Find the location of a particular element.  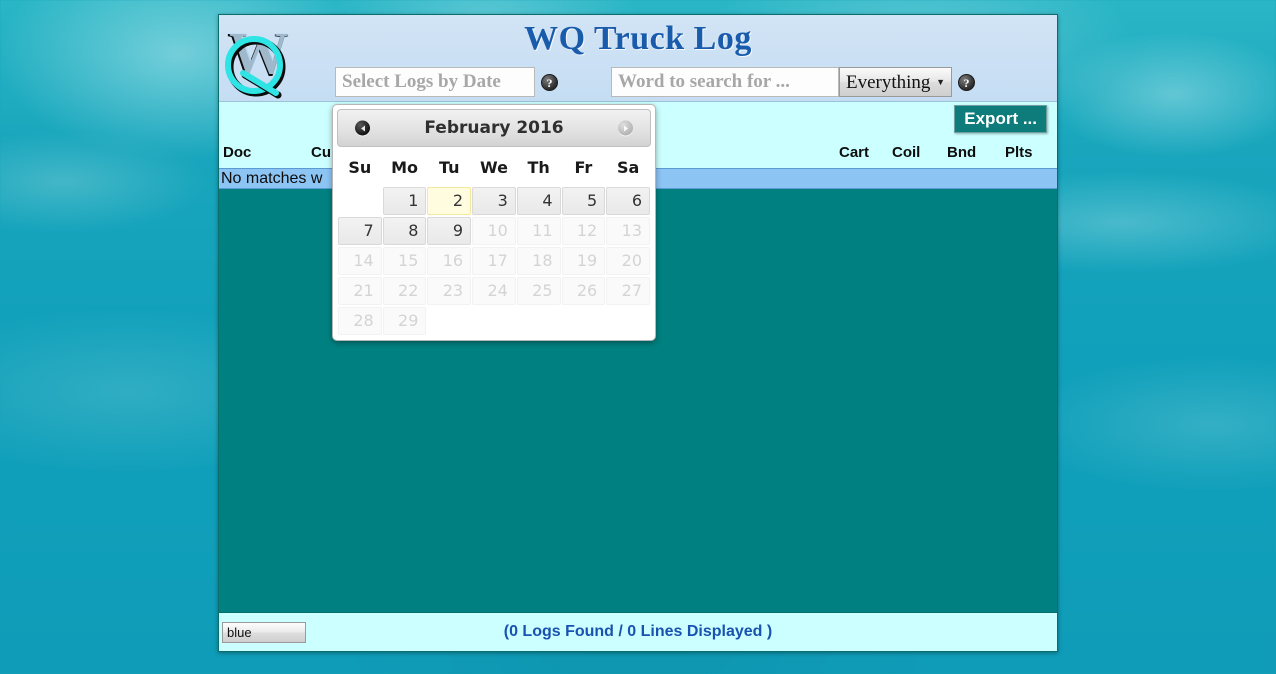

datepicker-day-13: 13 is located at coordinates (628, 230).